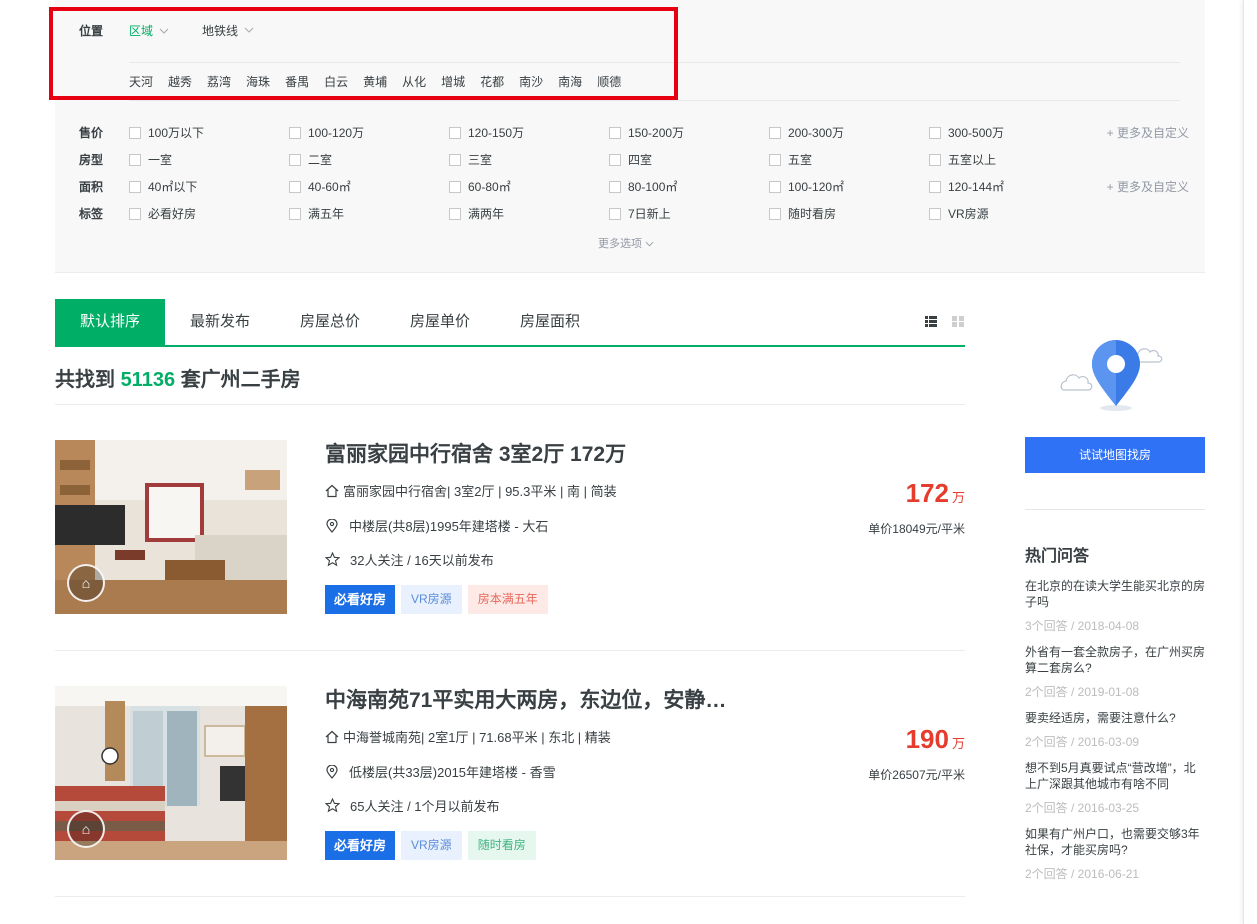  I want to click on option-label: VR房源, so click(968, 214).